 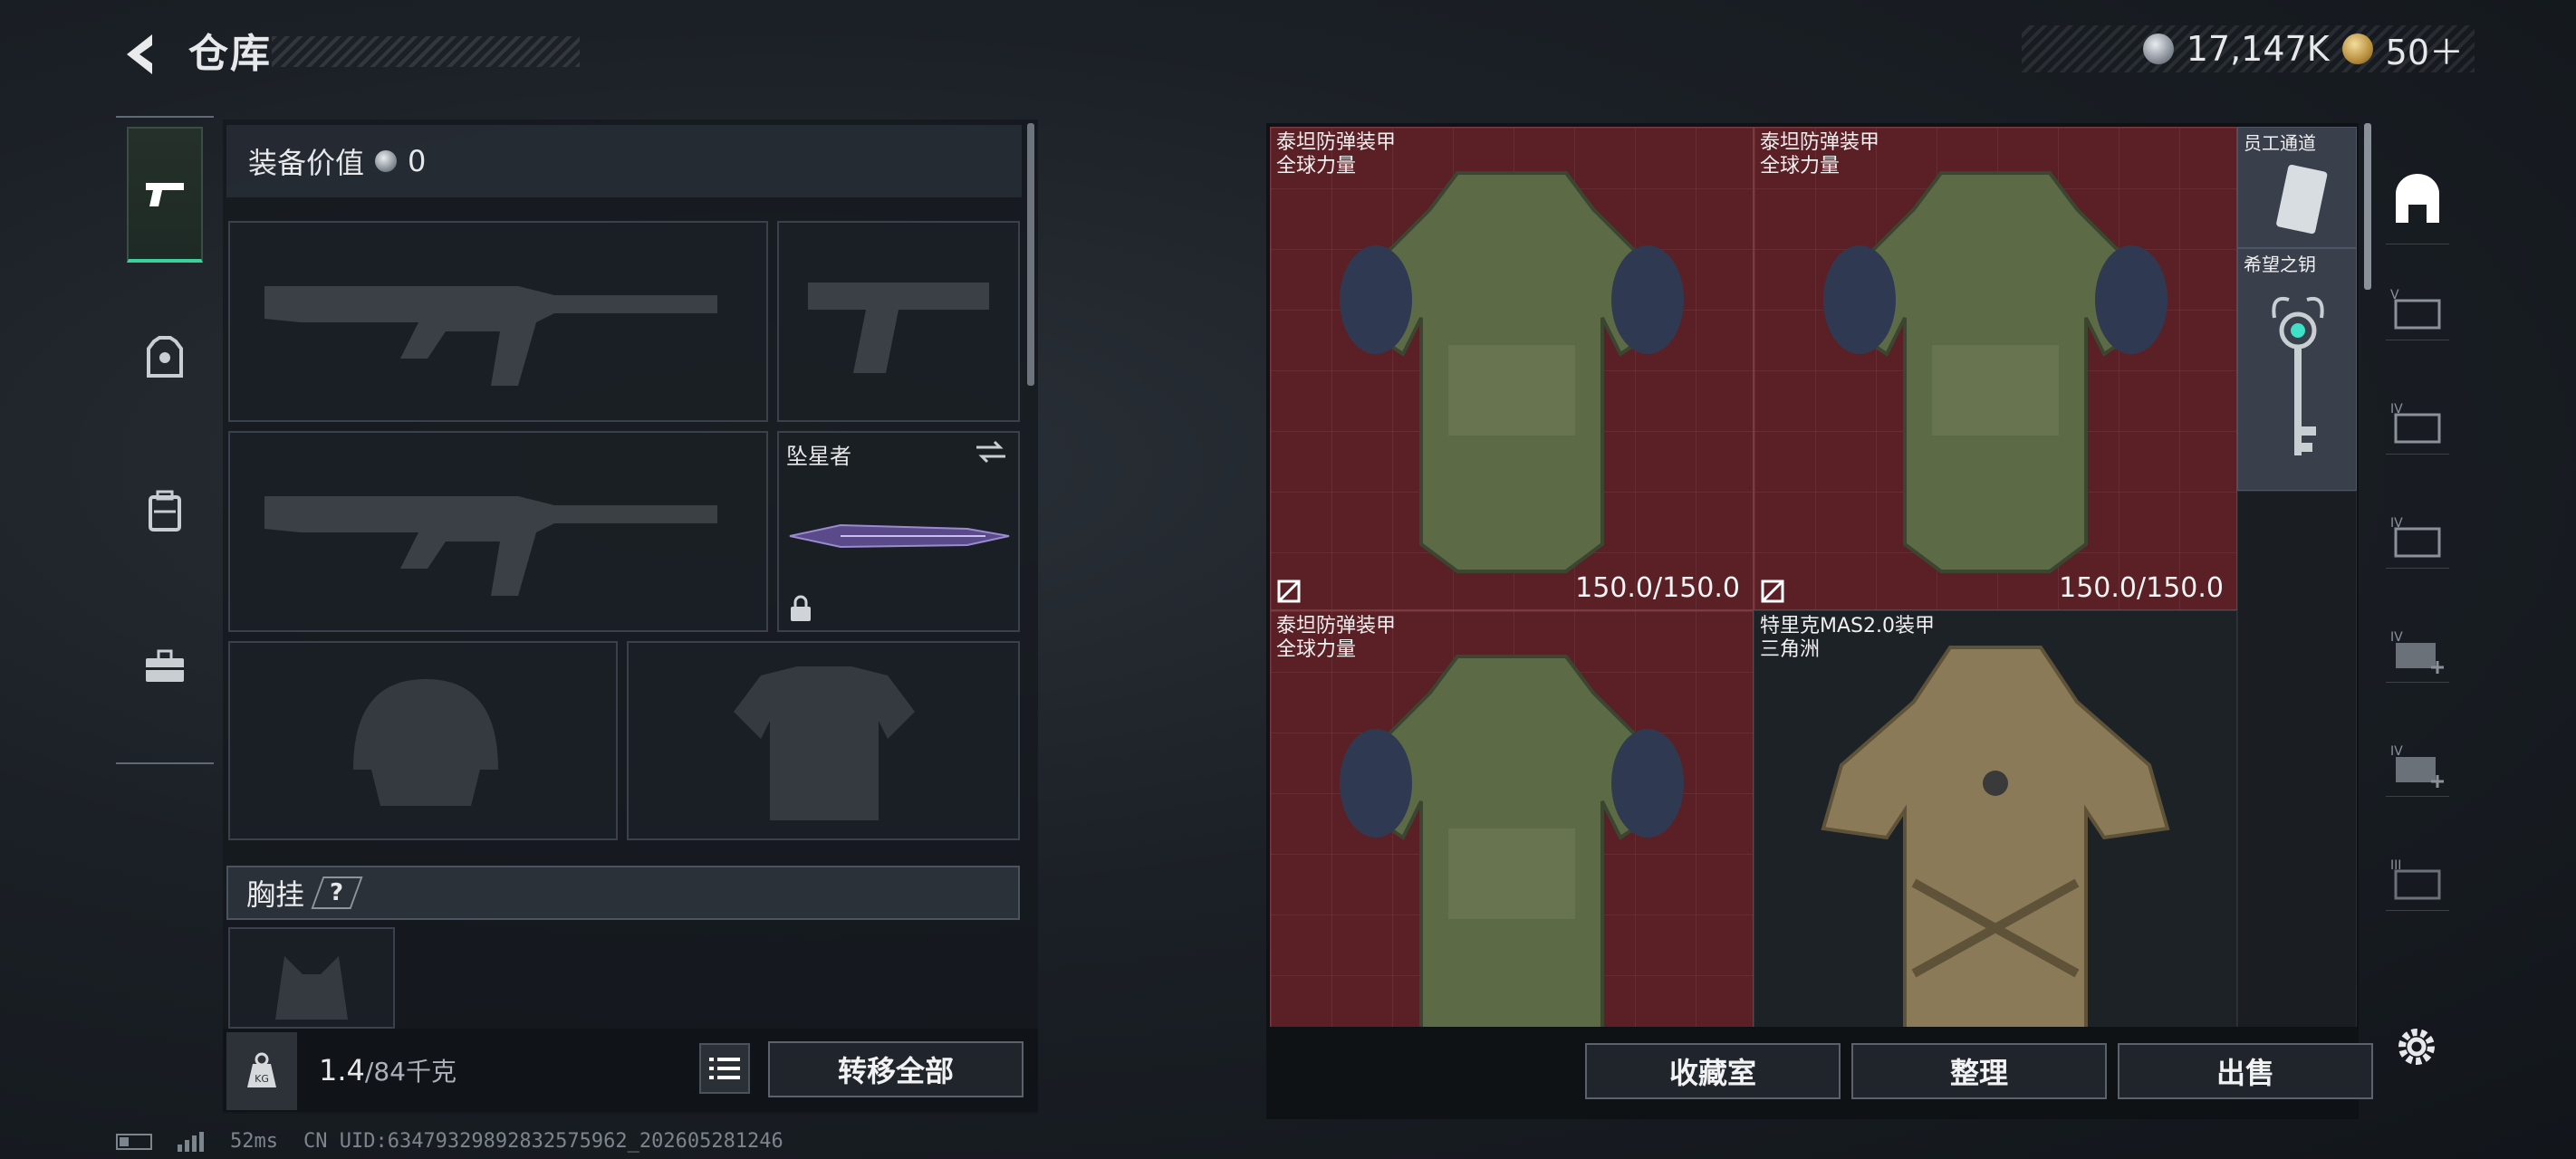 I want to click on transfer-all-button: 转移全部, so click(x=896, y=1069).